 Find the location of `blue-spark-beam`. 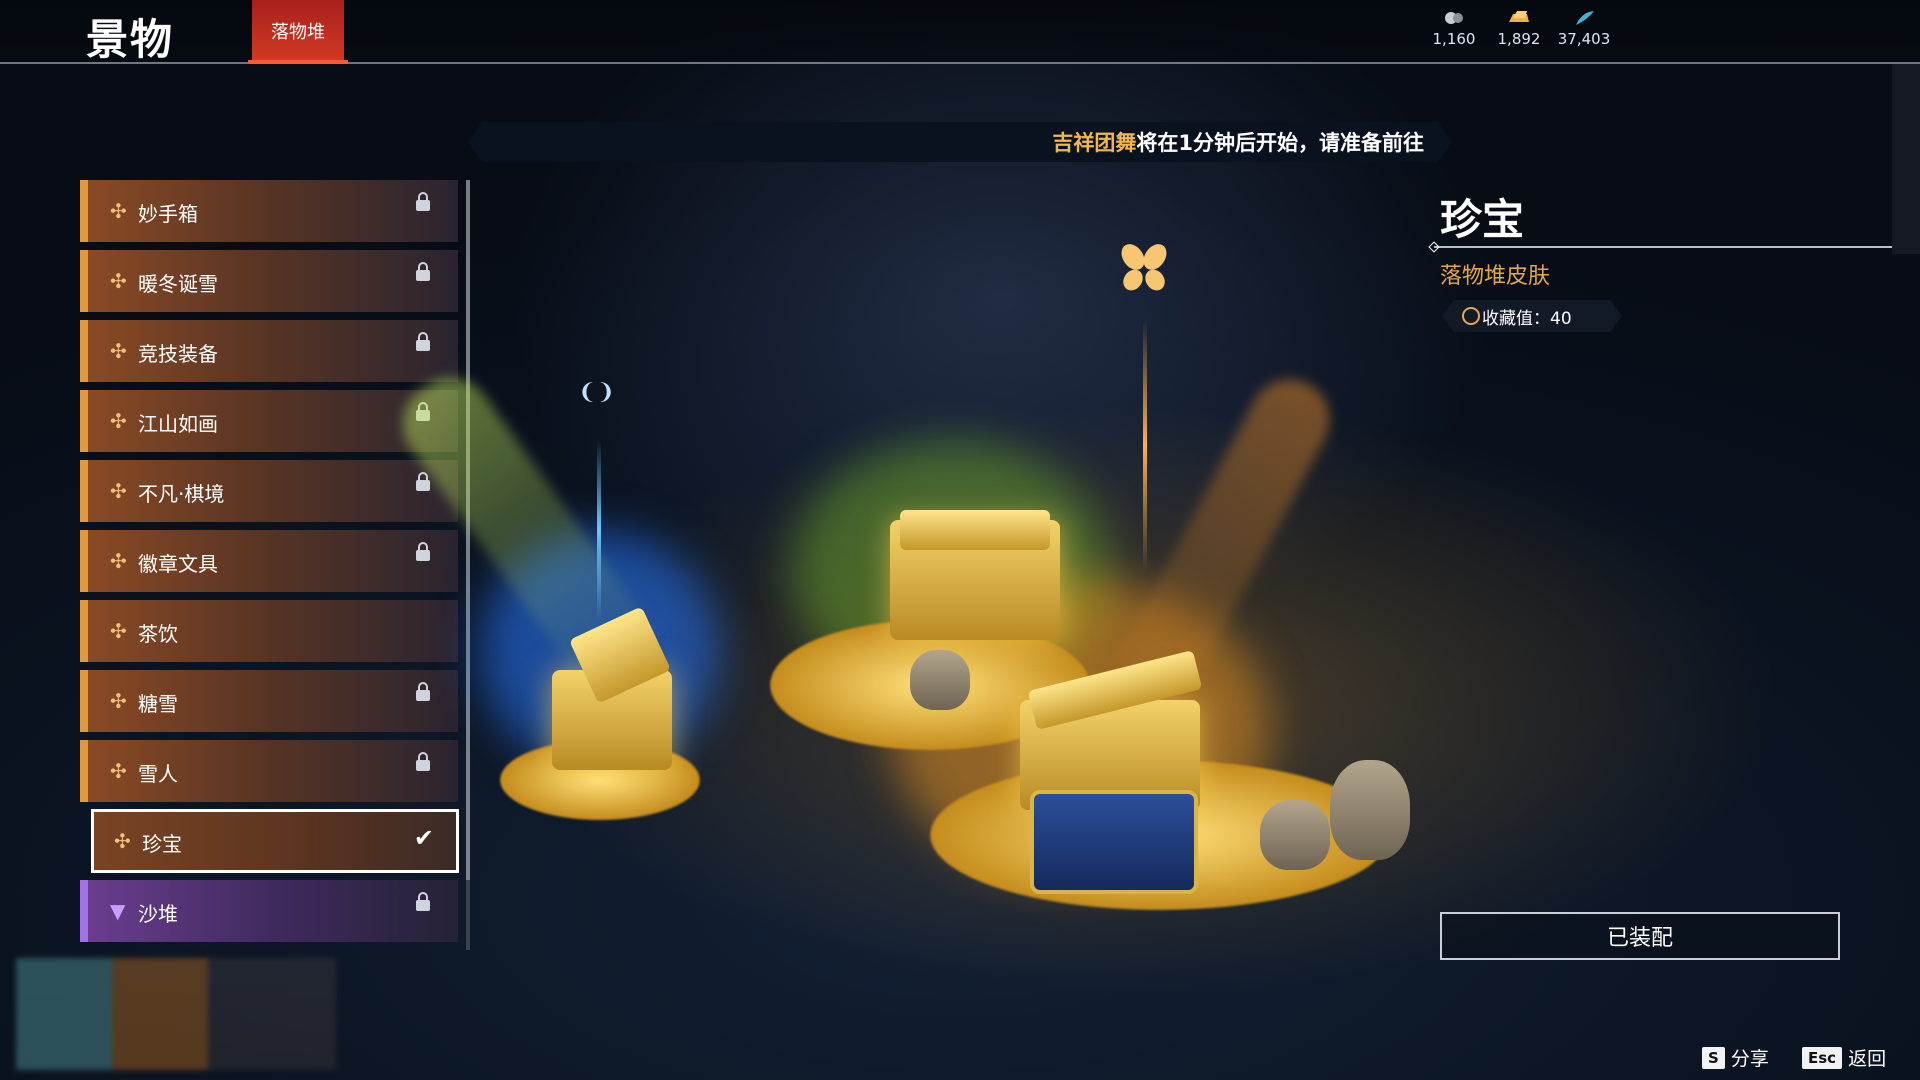

blue-spark-beam is located at coordinates (599, 530).